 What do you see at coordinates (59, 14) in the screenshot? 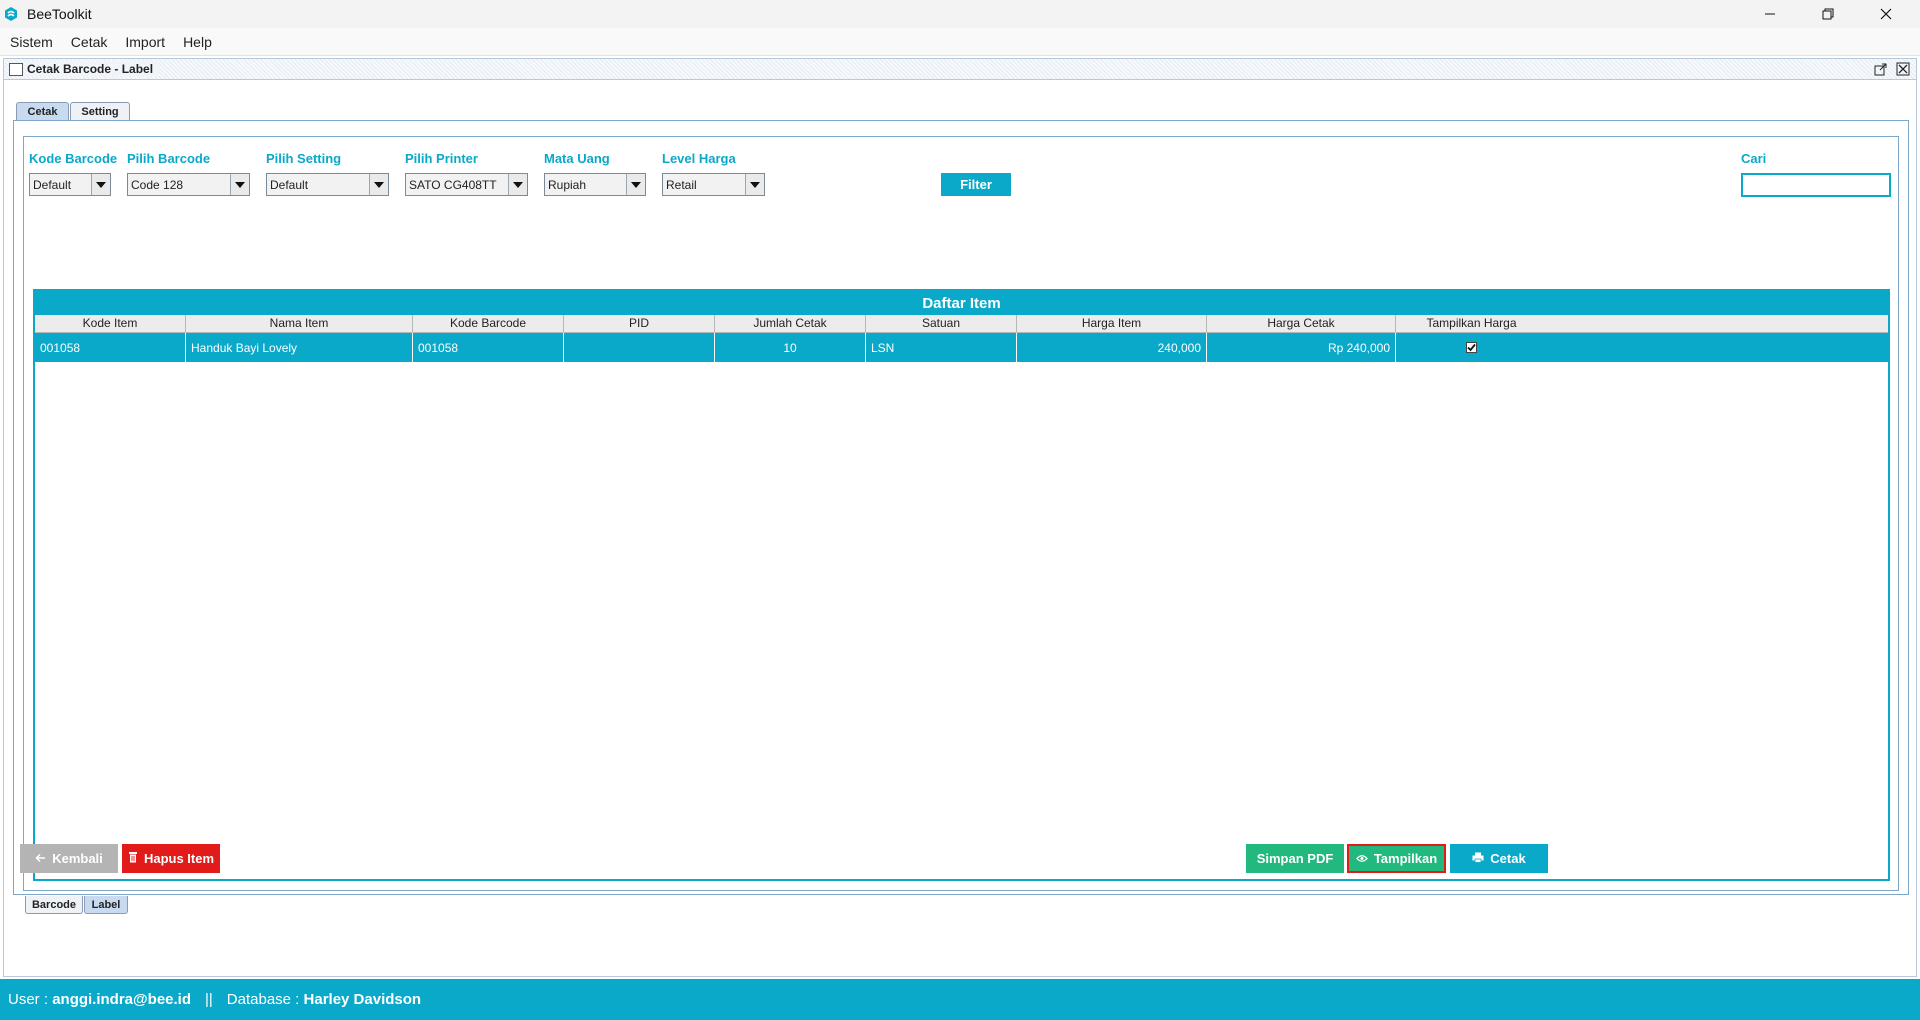
I see `app-title: BeeToolkit` at bounding box center [59, 14].